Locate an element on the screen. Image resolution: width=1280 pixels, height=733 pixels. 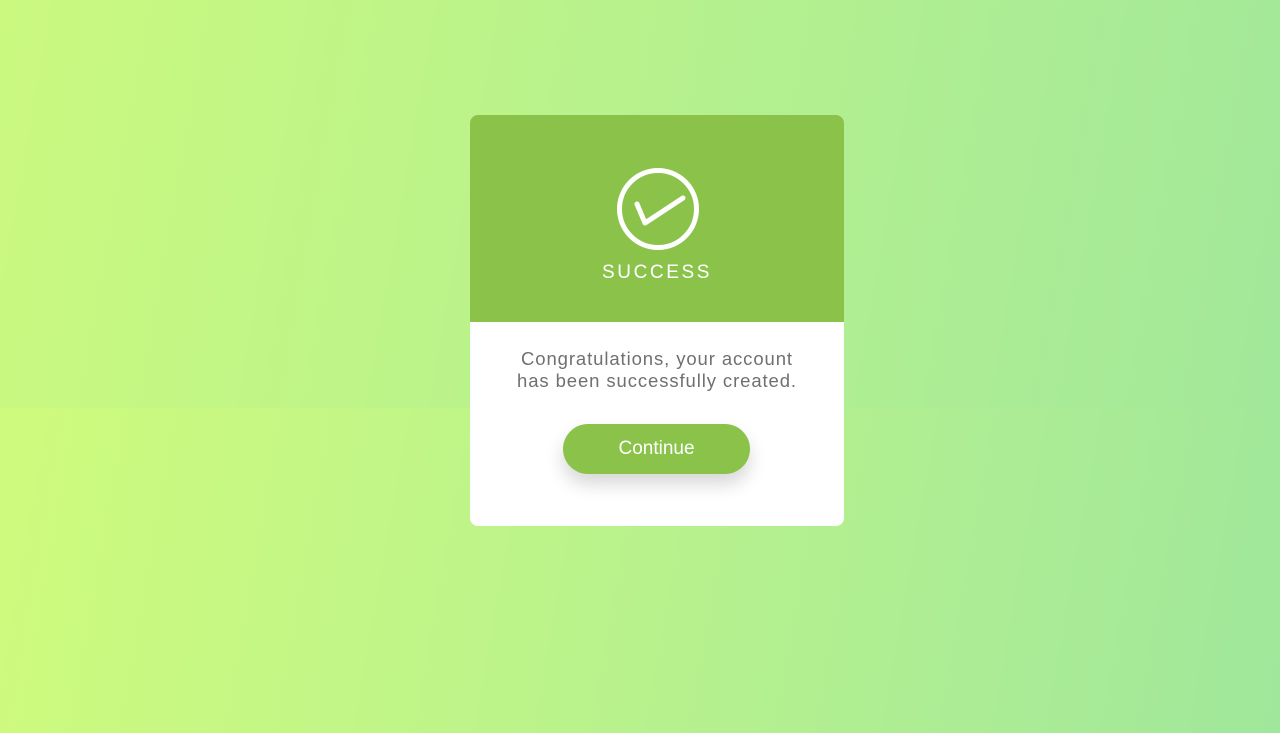
dialog-title: SUCCESS is located at coordinates (657, 272).